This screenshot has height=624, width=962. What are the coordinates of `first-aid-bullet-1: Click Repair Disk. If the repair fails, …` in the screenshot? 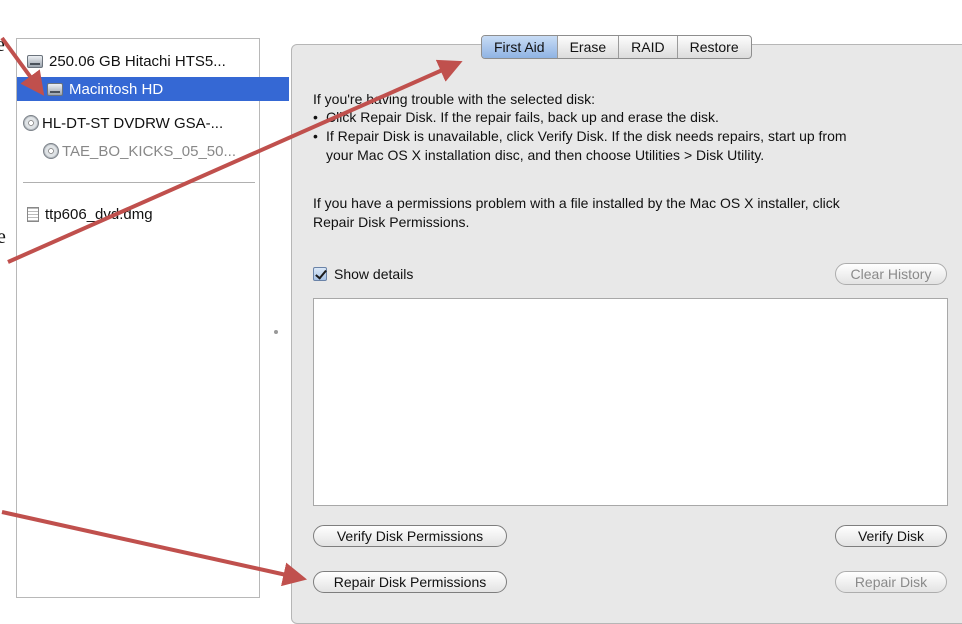 It's located at (522, 117).